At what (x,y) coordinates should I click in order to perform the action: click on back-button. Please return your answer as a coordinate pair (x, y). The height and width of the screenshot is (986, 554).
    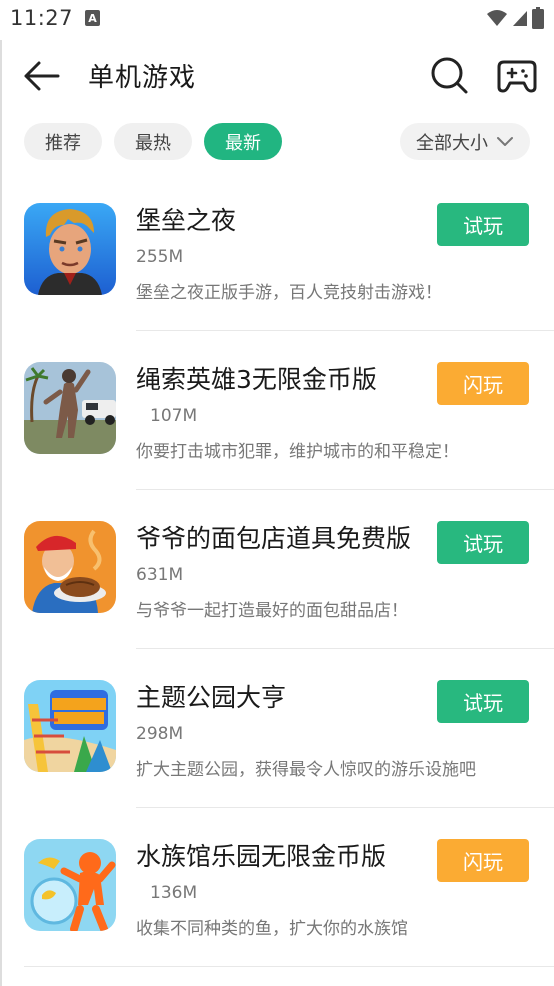
    Looking at the image, I should click on (42, 76).